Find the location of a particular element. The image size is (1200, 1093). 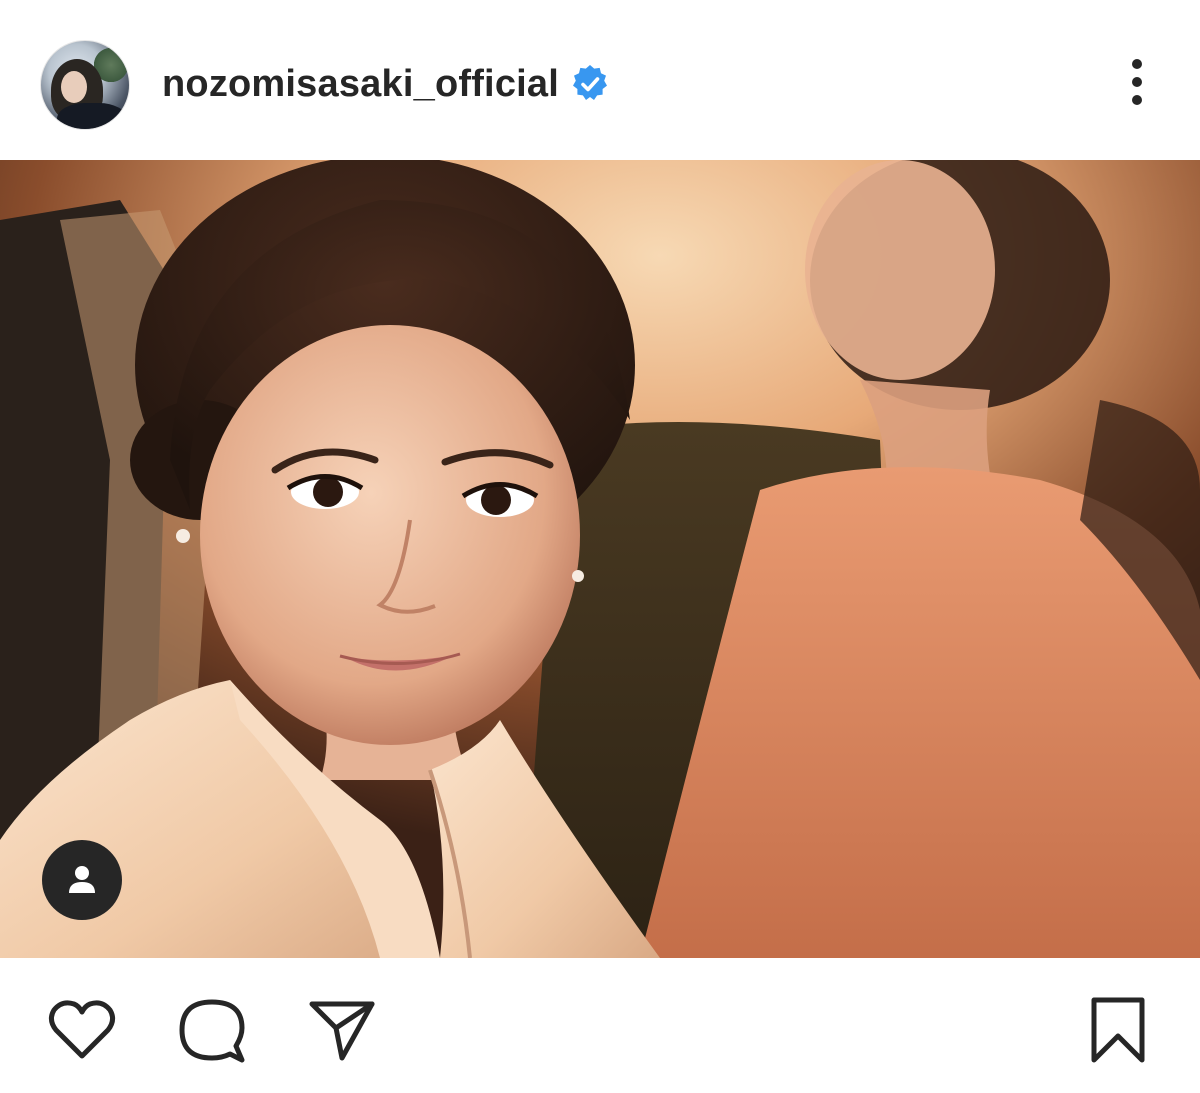

avatar-face is located at coordinates (74, 87).